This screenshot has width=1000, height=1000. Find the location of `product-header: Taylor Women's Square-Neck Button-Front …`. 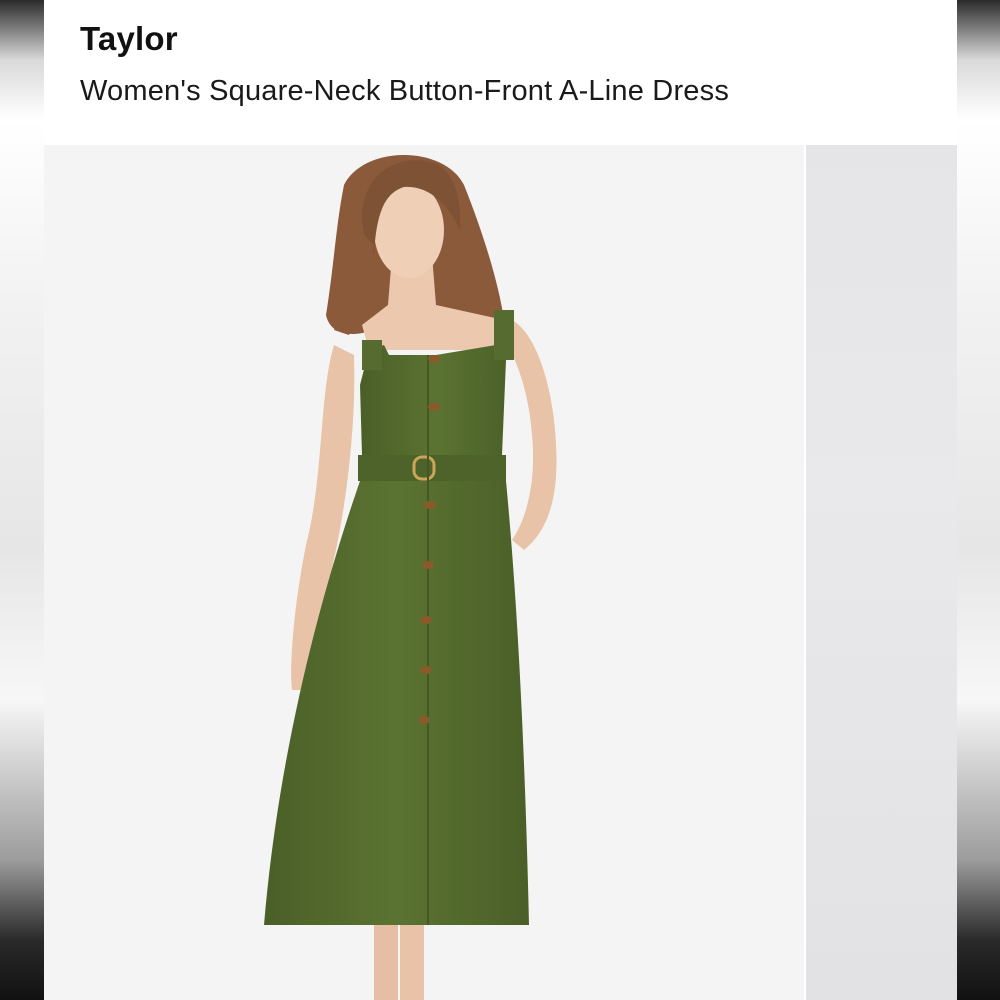

product-header: Taylor Women's Square-Neck Button-Front … is located at coordinates (500, 72).